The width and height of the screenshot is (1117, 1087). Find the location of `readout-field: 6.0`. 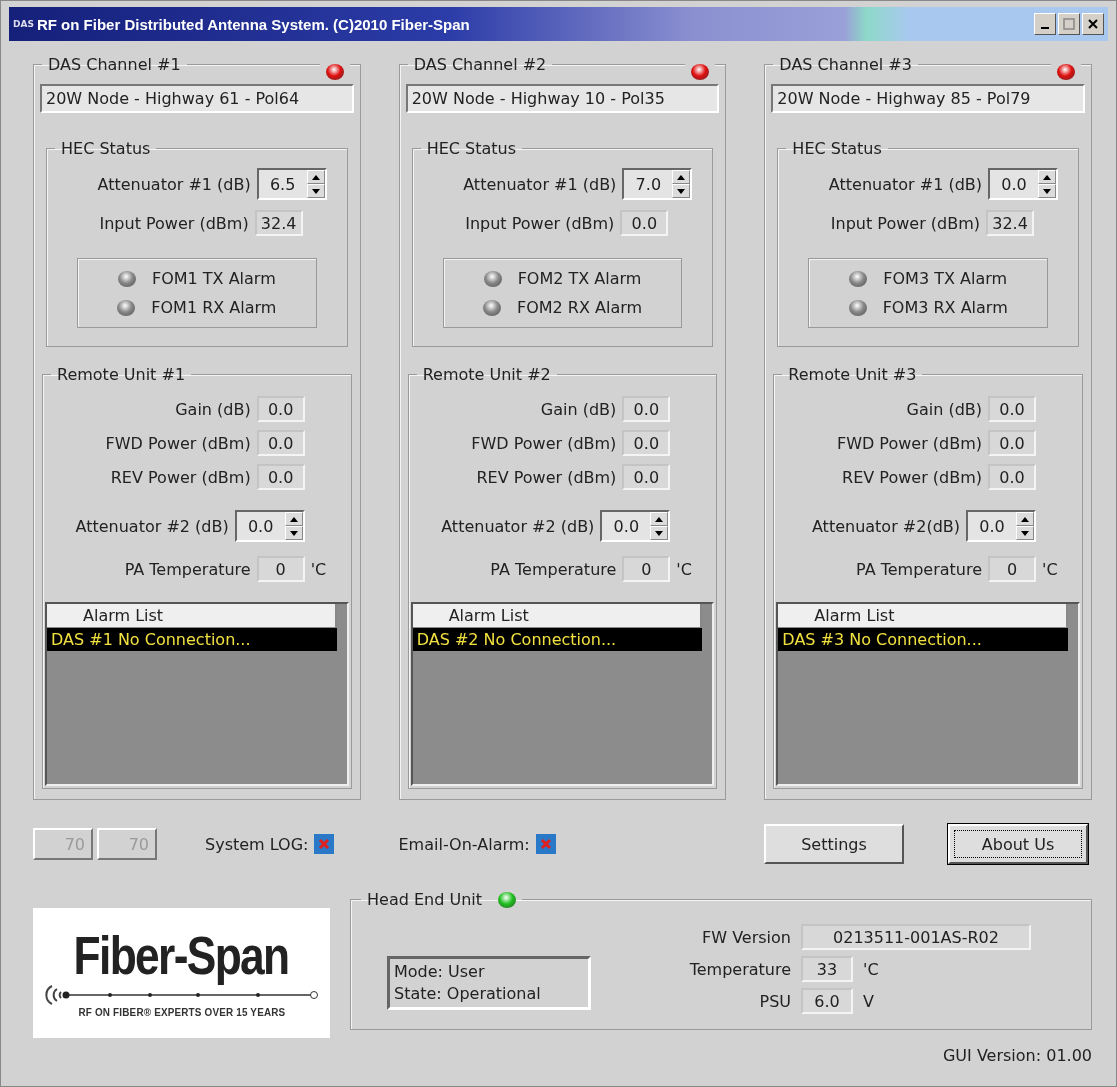

readout-field: 6.0 is located at coordinates (827, 1001).